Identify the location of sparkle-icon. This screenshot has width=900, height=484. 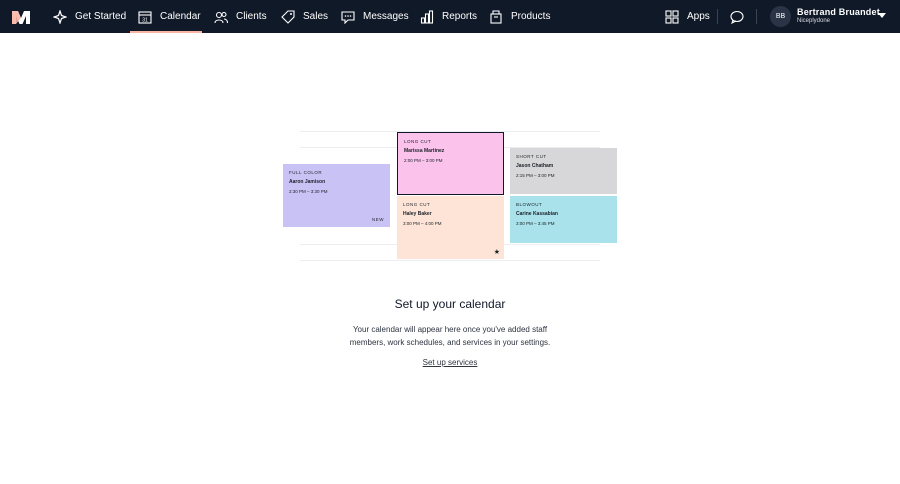
(60, 16).